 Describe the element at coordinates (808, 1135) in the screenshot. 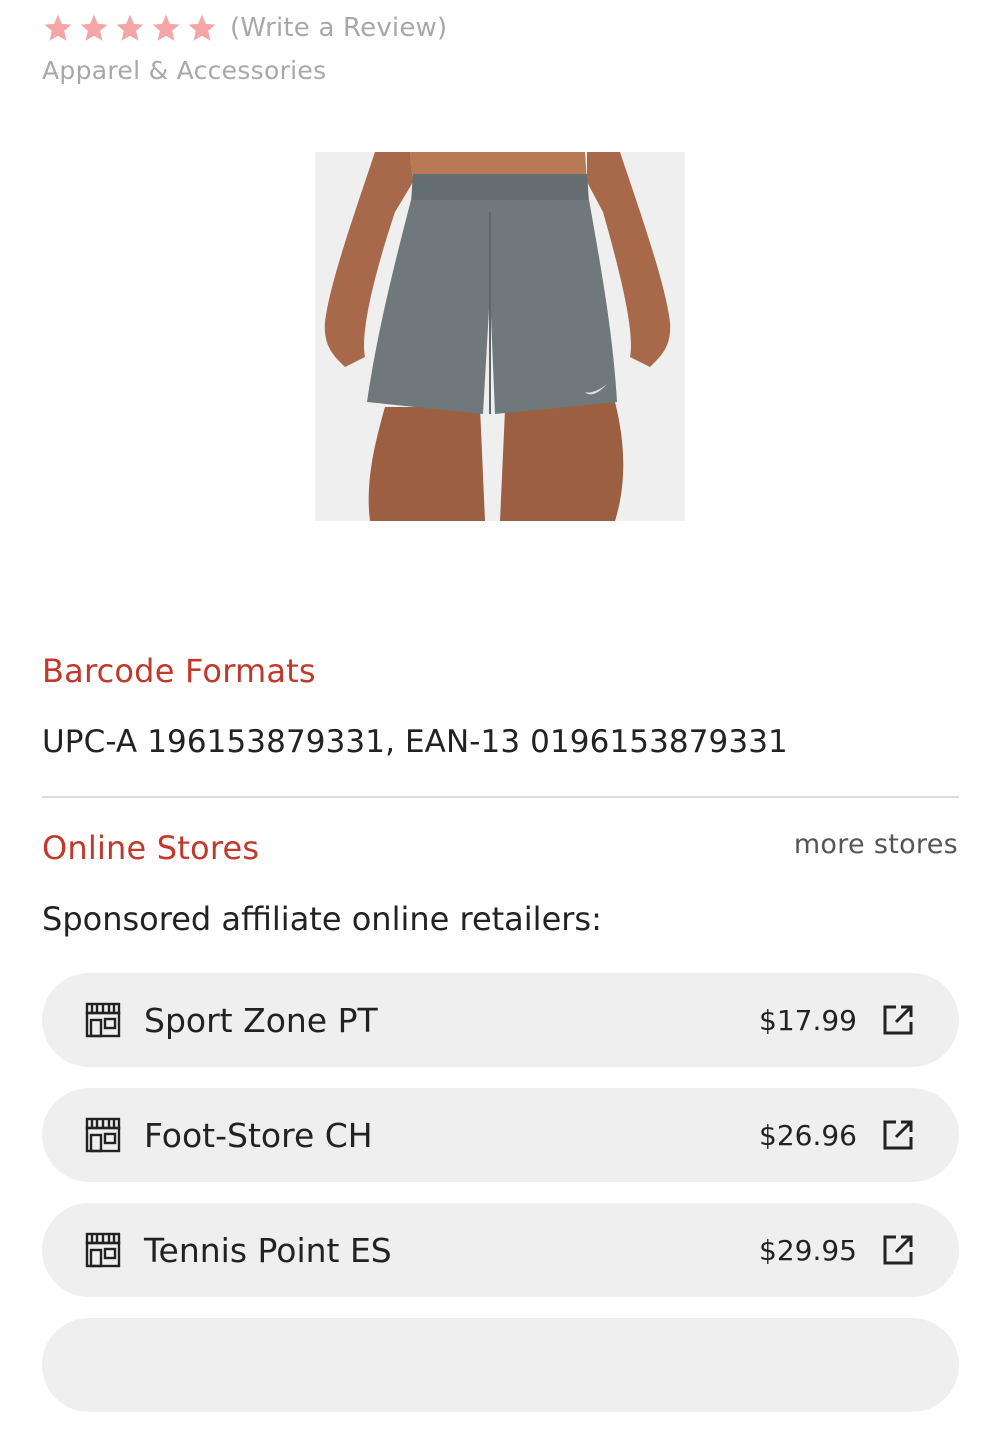

I see `store-price: $26.96` at that location.